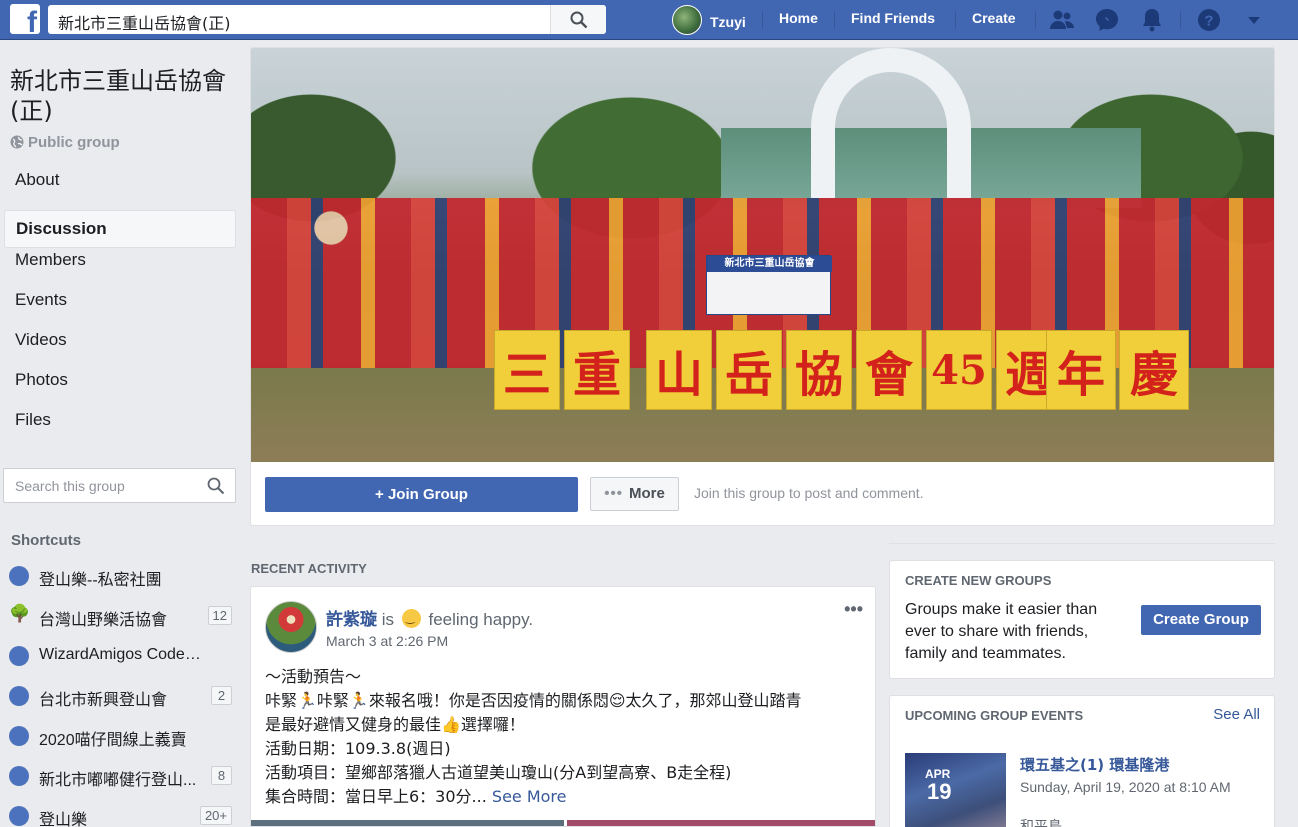 This screenshot has width=1298, height=827. Describe the element at coordinates (1154, 370) in the screenshot. I see `banner-sign: 慶` at that location.